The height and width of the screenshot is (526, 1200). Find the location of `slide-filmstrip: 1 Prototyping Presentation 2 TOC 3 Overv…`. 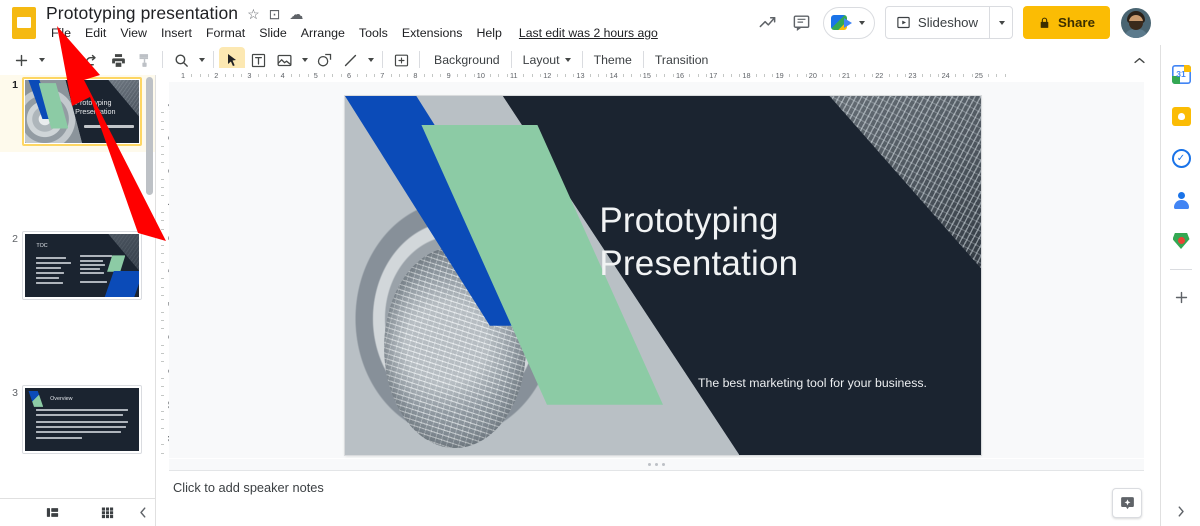

slide-filmstrip: 1 Prototyping Presentation 2 TOC 3 Overv… is located at coordinates (78, 286).